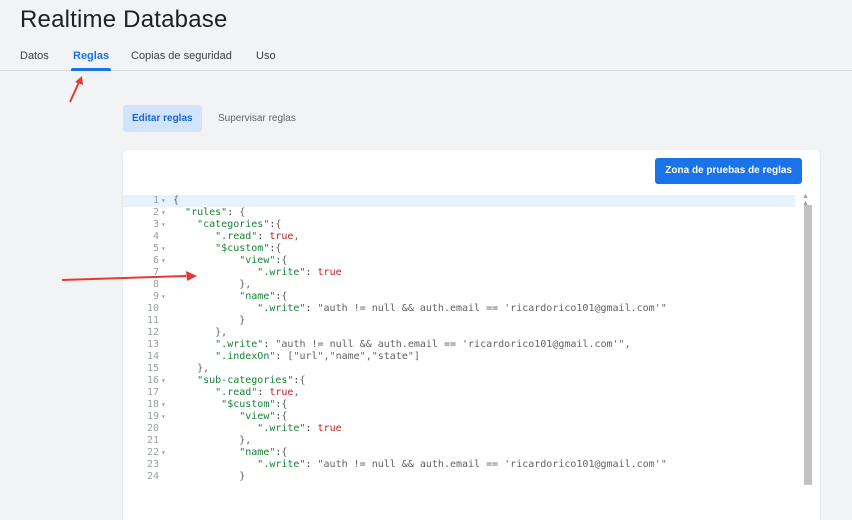  I want to click on code-line: 4 ".read": true,, so click(459, 237).